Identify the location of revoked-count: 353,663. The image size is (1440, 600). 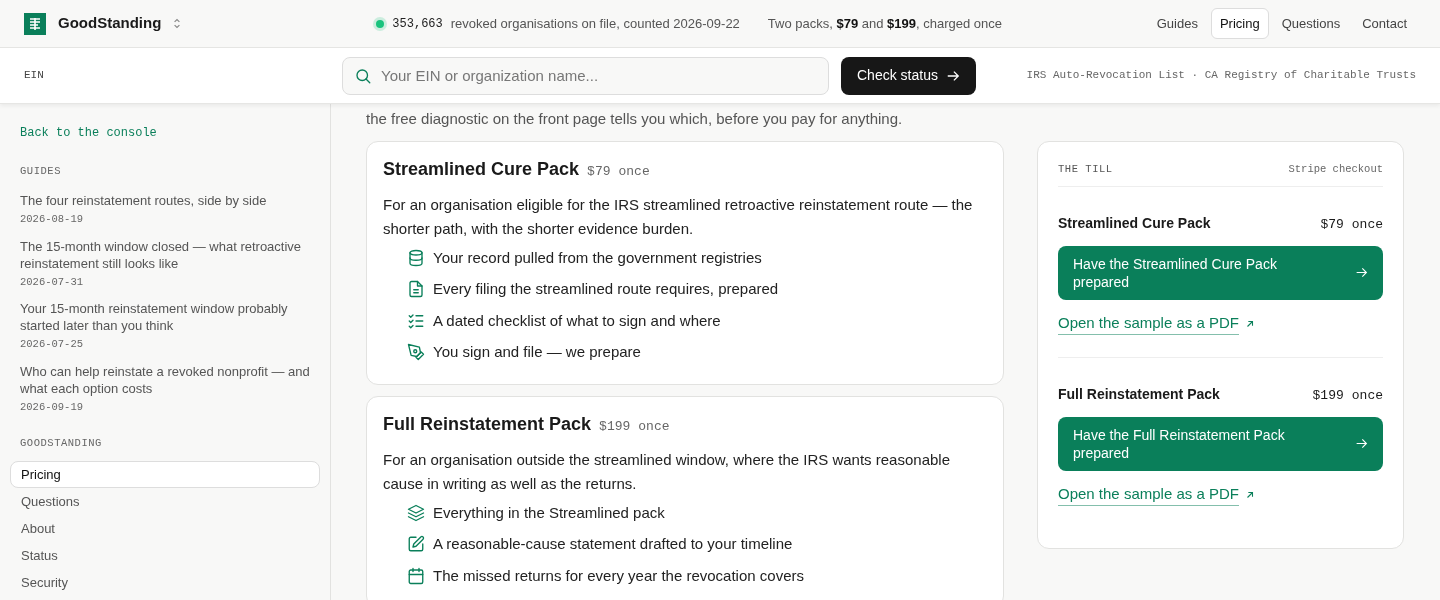
(417, 24).